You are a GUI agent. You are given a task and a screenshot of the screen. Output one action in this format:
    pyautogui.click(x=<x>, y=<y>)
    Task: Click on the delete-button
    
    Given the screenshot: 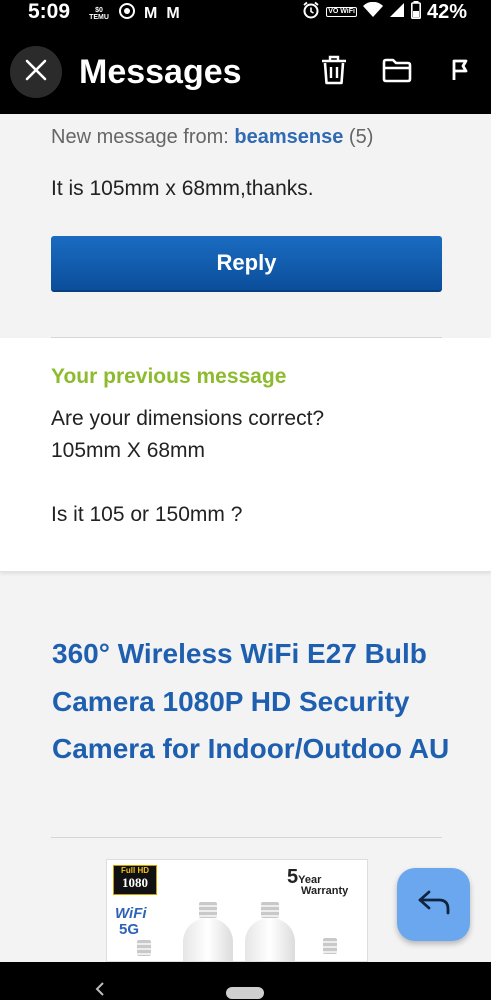 What is the action you would take?
    pyautogui.click(x=334, y=72)
    